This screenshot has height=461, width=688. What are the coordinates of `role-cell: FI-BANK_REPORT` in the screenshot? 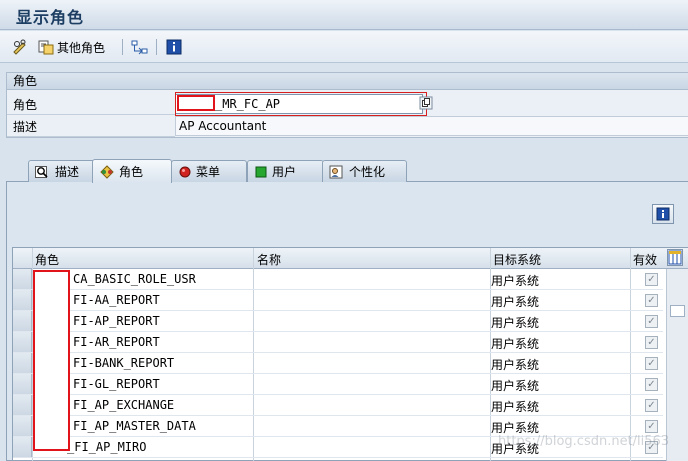 It's located at (124, 363).